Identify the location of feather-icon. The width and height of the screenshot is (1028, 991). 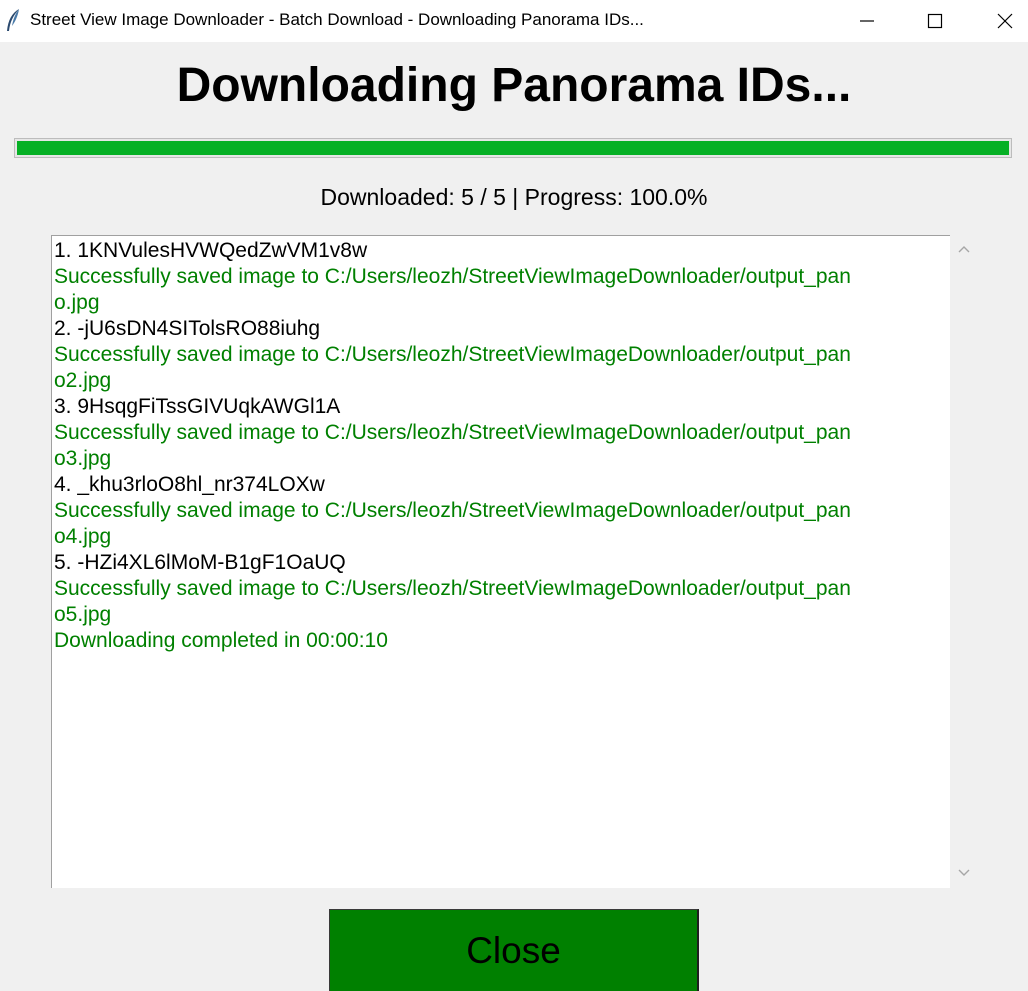
(13, 21).